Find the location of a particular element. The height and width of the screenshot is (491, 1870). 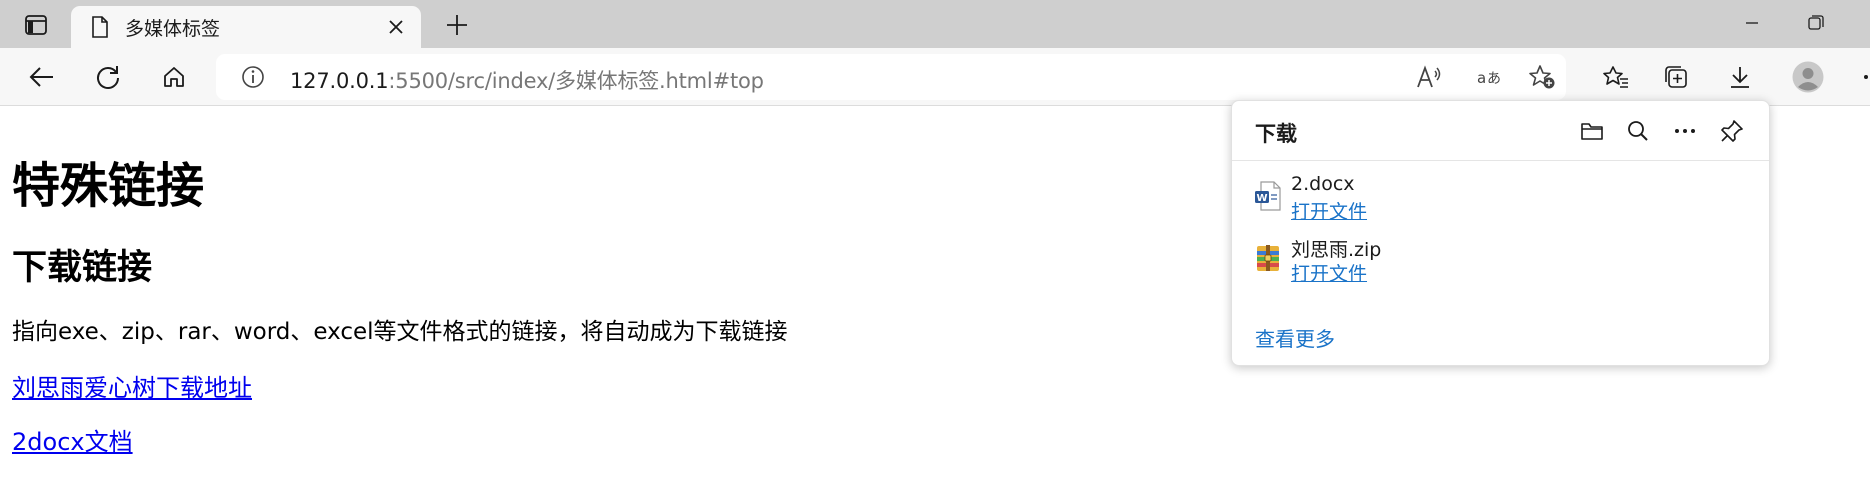

downloads-header: 下载 is located at coordinates (1500, 131).